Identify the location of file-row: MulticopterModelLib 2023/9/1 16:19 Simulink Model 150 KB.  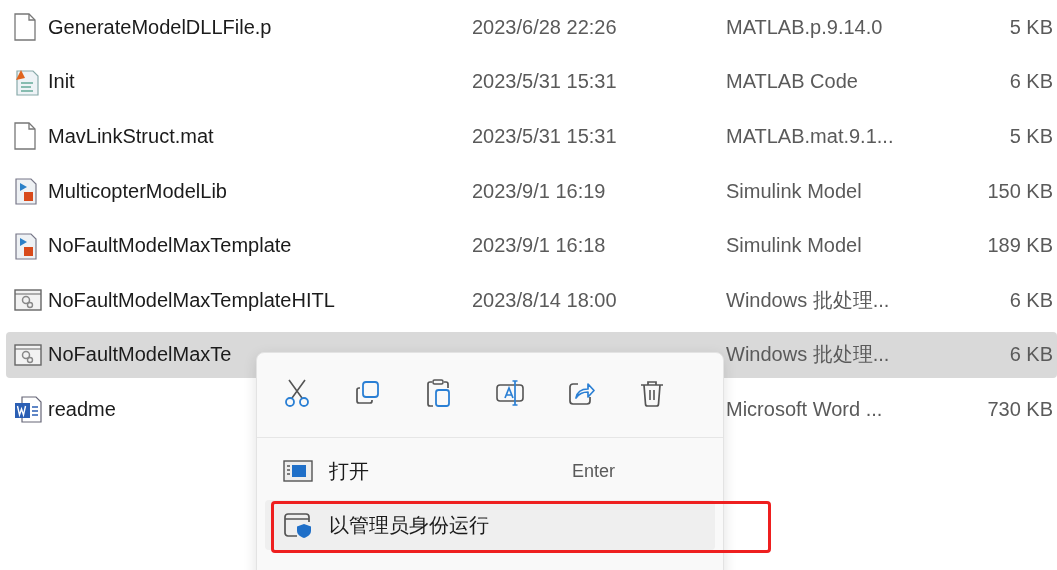
(531, 191).